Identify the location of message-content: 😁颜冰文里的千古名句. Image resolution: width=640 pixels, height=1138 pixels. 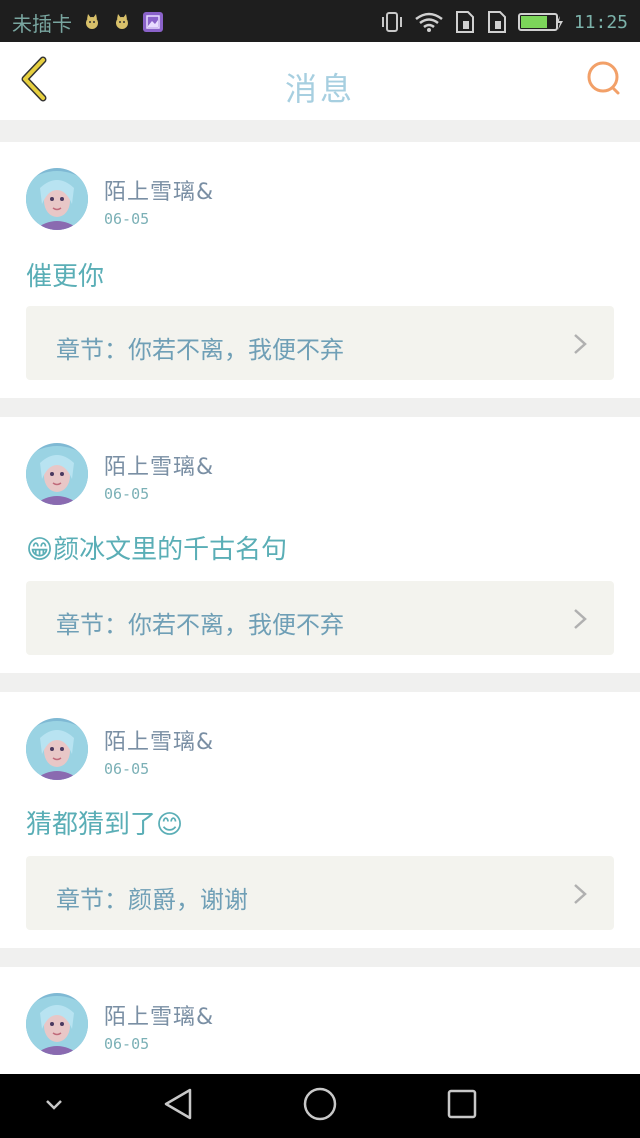
(157, 550).